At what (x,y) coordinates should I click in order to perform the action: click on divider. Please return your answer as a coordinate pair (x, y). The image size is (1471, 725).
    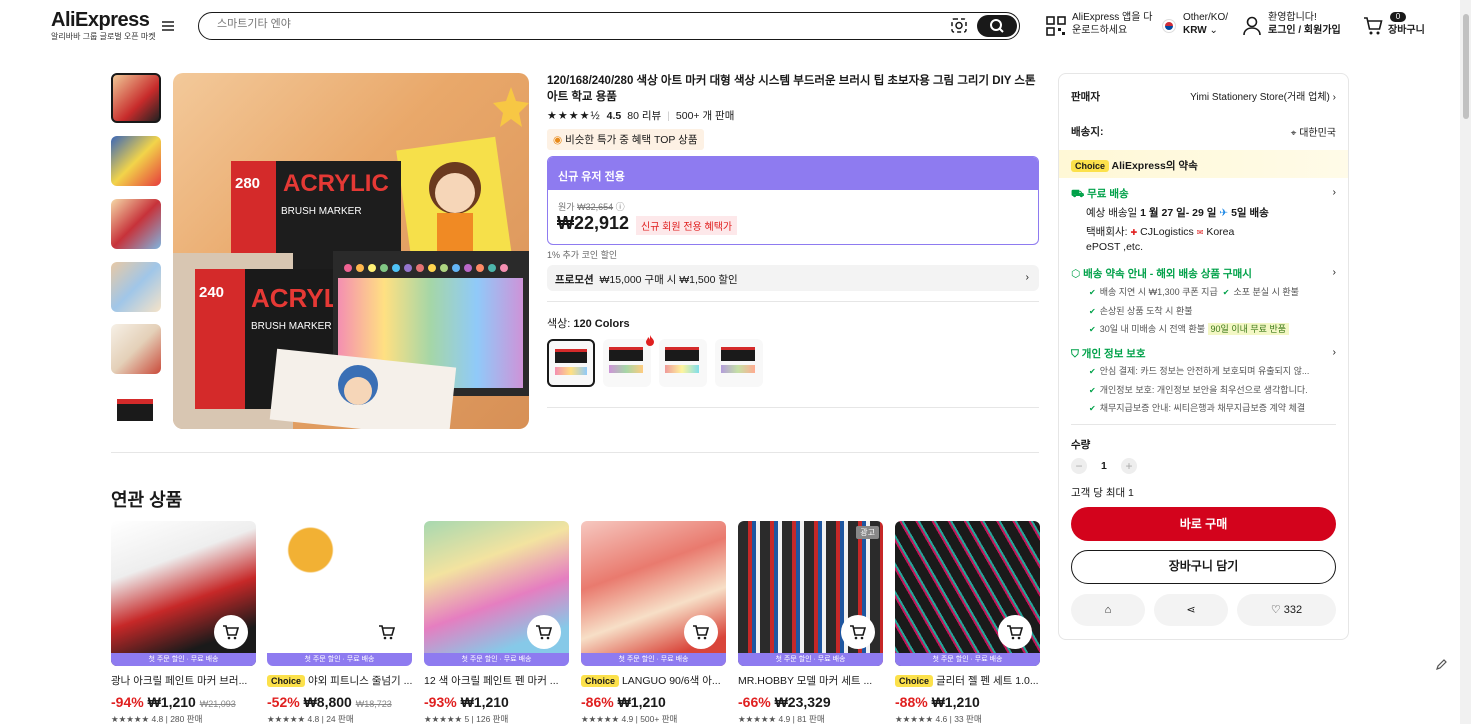
    Looking at the image, I should click on (1203, 424).